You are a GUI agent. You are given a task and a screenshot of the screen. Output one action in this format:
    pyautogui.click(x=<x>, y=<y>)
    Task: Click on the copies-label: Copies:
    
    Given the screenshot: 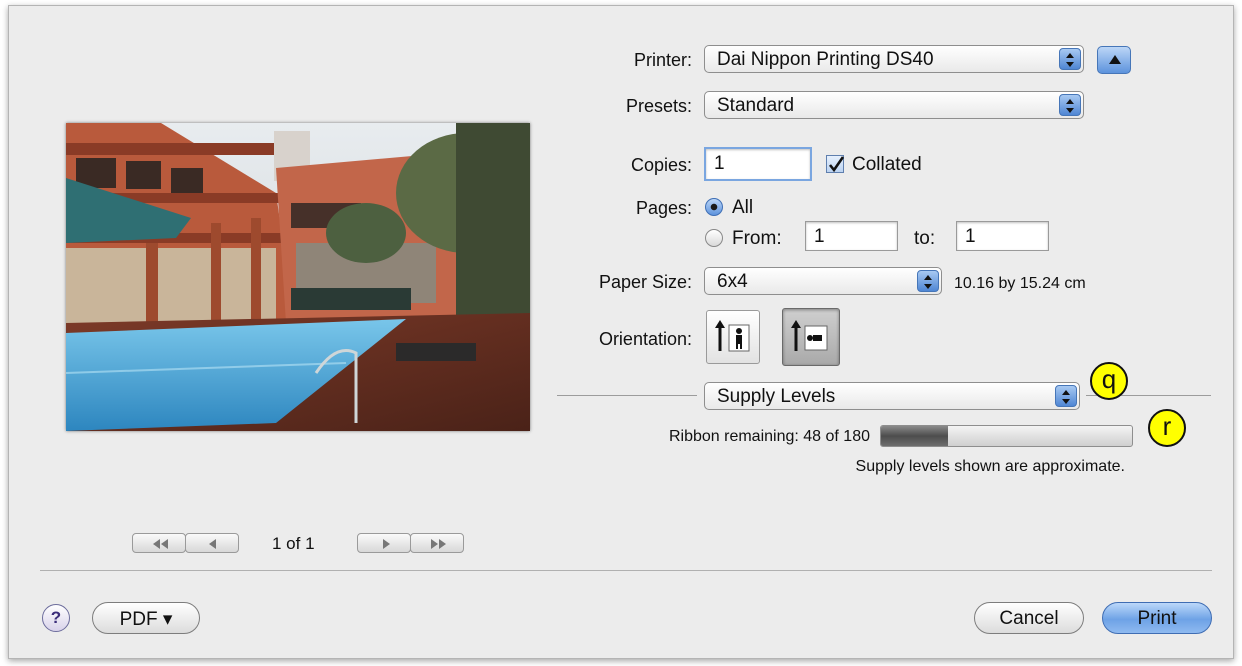 What is the action you would take?
    pyautogui.click(x=661, y=165)
    